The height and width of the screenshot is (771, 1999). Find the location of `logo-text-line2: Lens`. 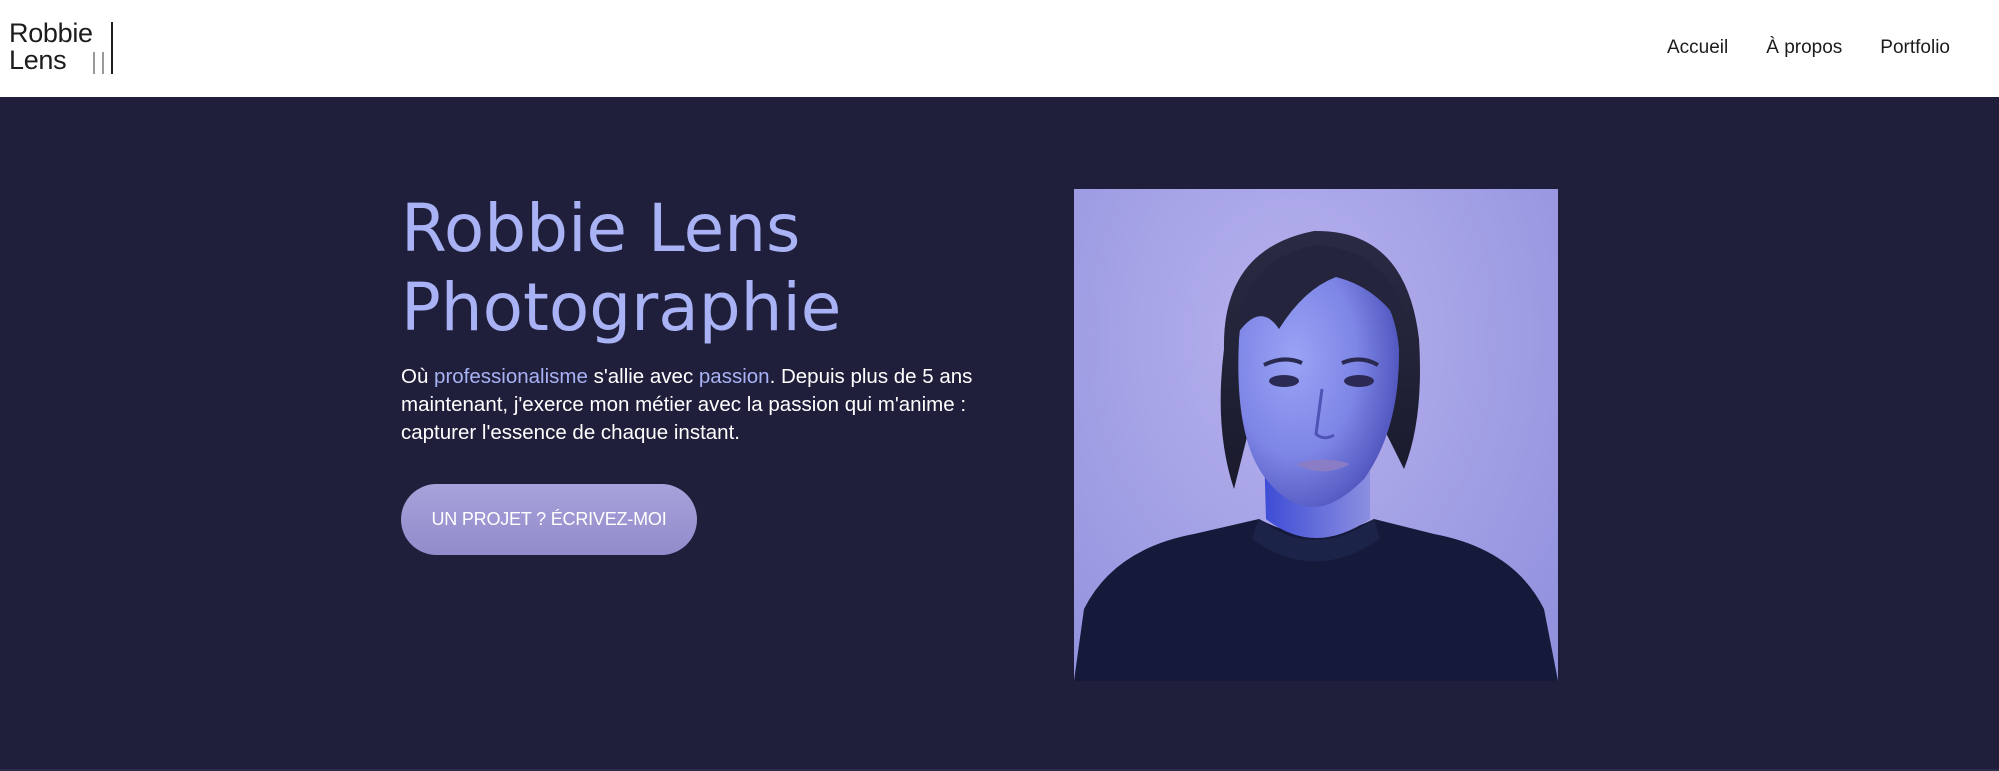

logo-text-line2: Lens is located at coordinates (38, 60).